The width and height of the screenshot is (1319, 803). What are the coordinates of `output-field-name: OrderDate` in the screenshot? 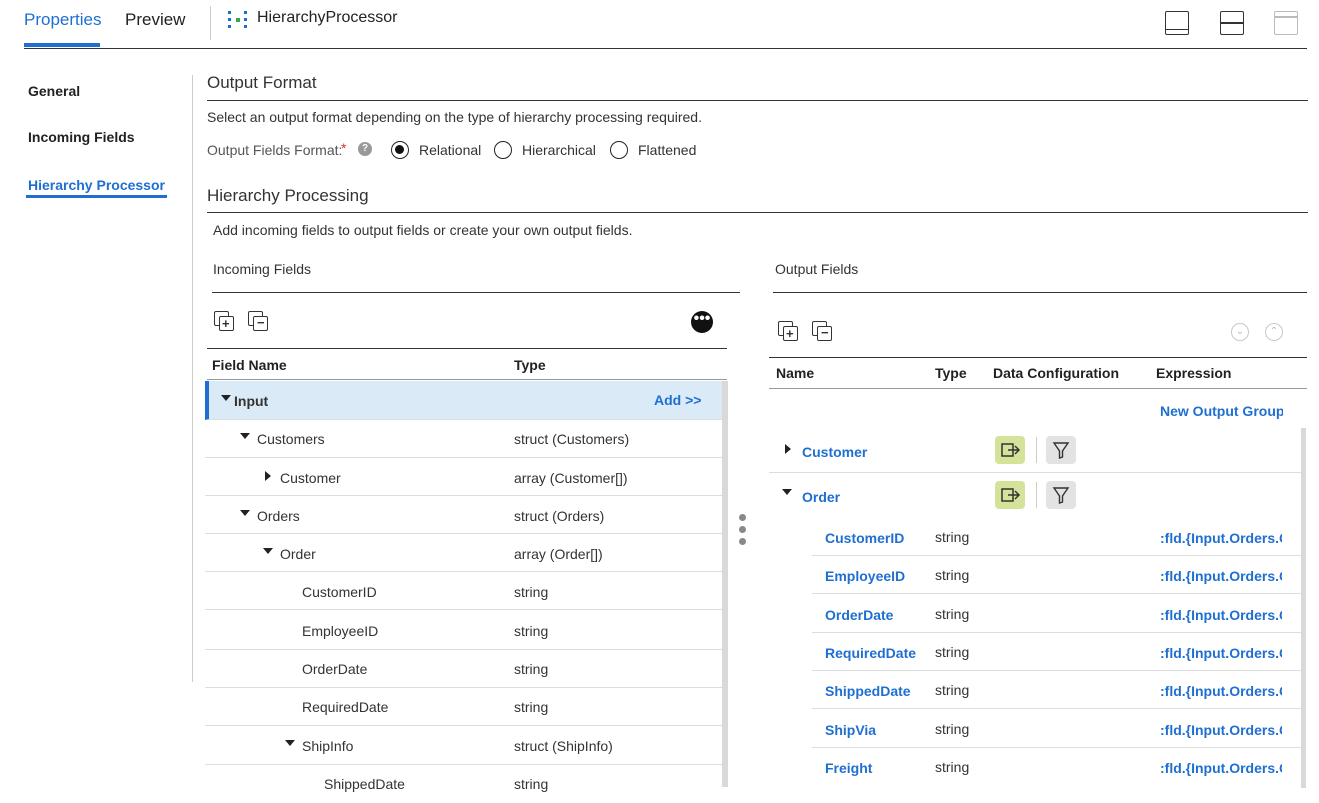 It's located at (859, 615).